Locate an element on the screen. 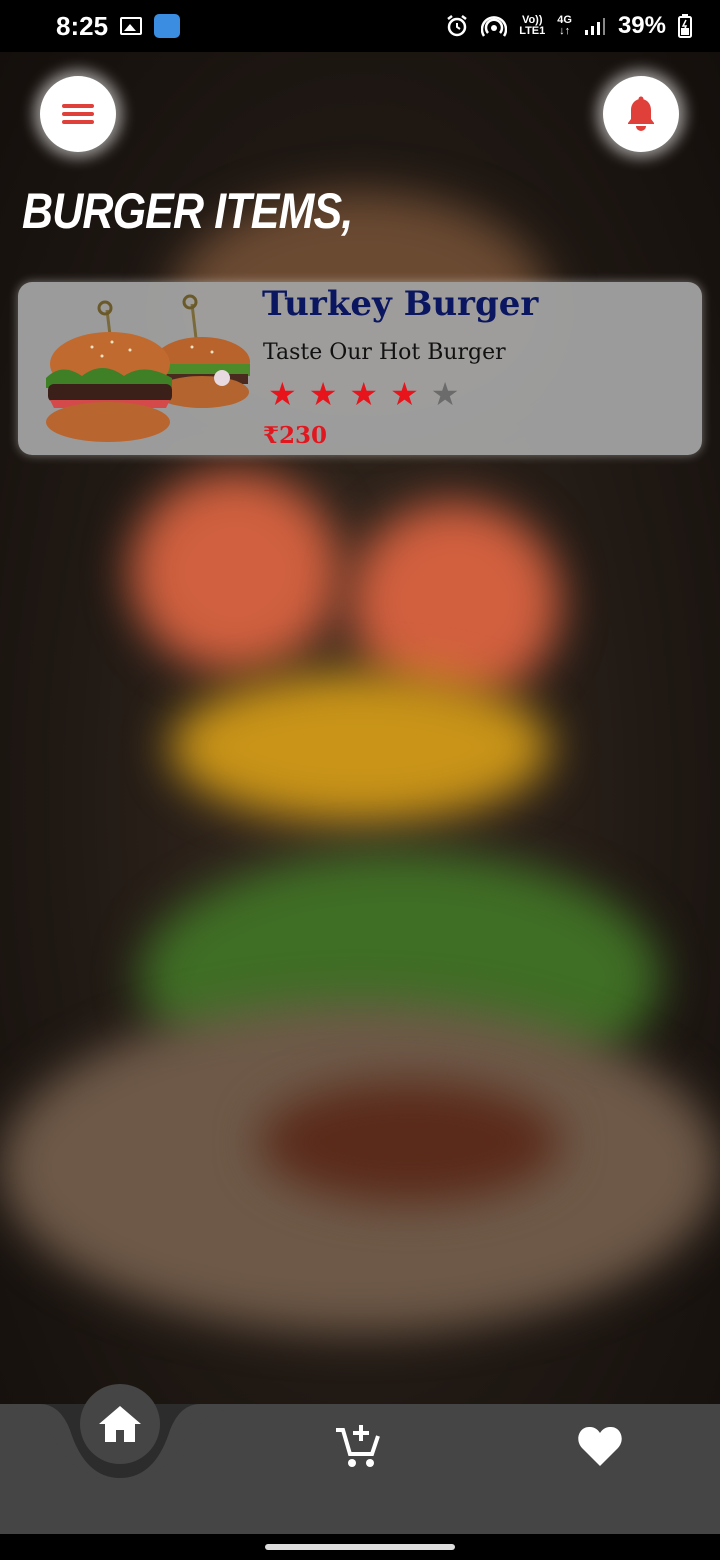  data-arrows: ↓↑ is located at coordinates (565, 31).